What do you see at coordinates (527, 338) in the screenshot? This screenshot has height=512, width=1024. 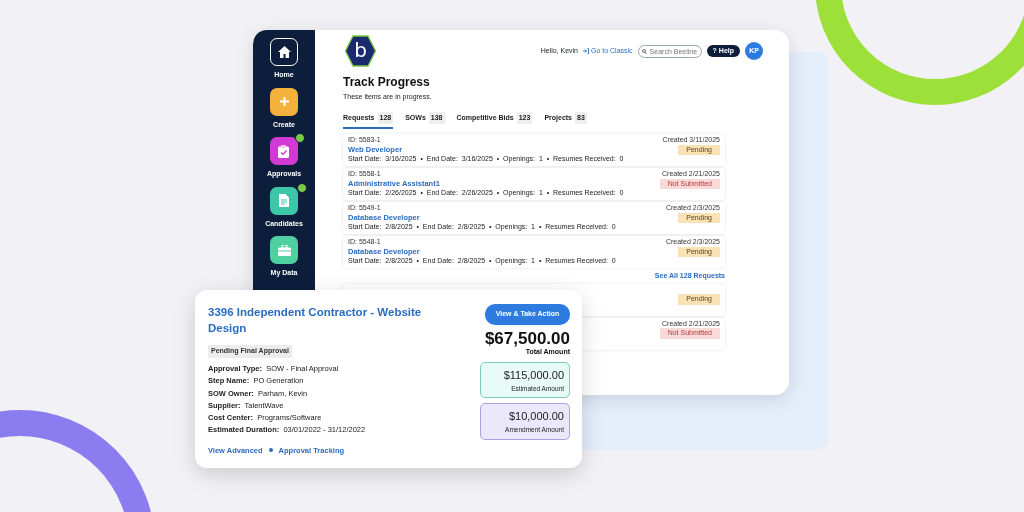 I see `total-amount: $67,500.00` at bounding box center [527, 338].